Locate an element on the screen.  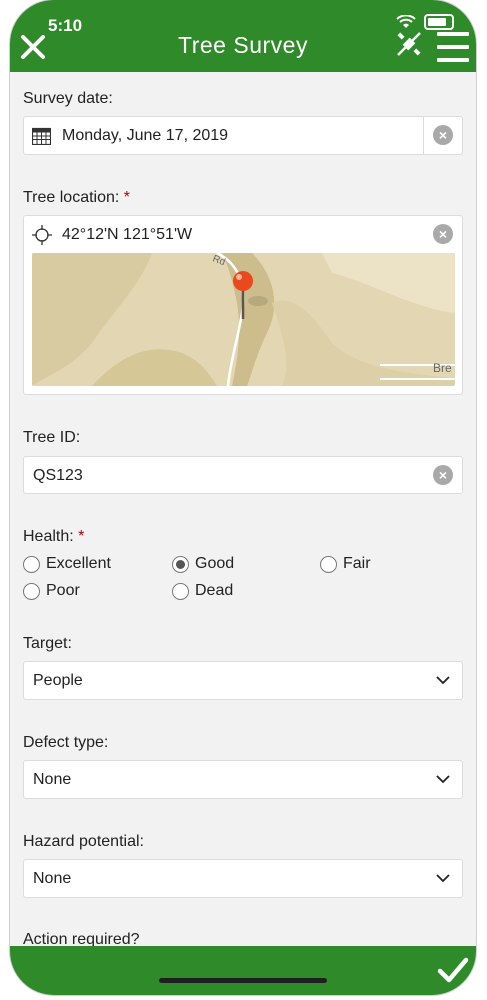
crosshair-icon is located at coordinates (42, 235).